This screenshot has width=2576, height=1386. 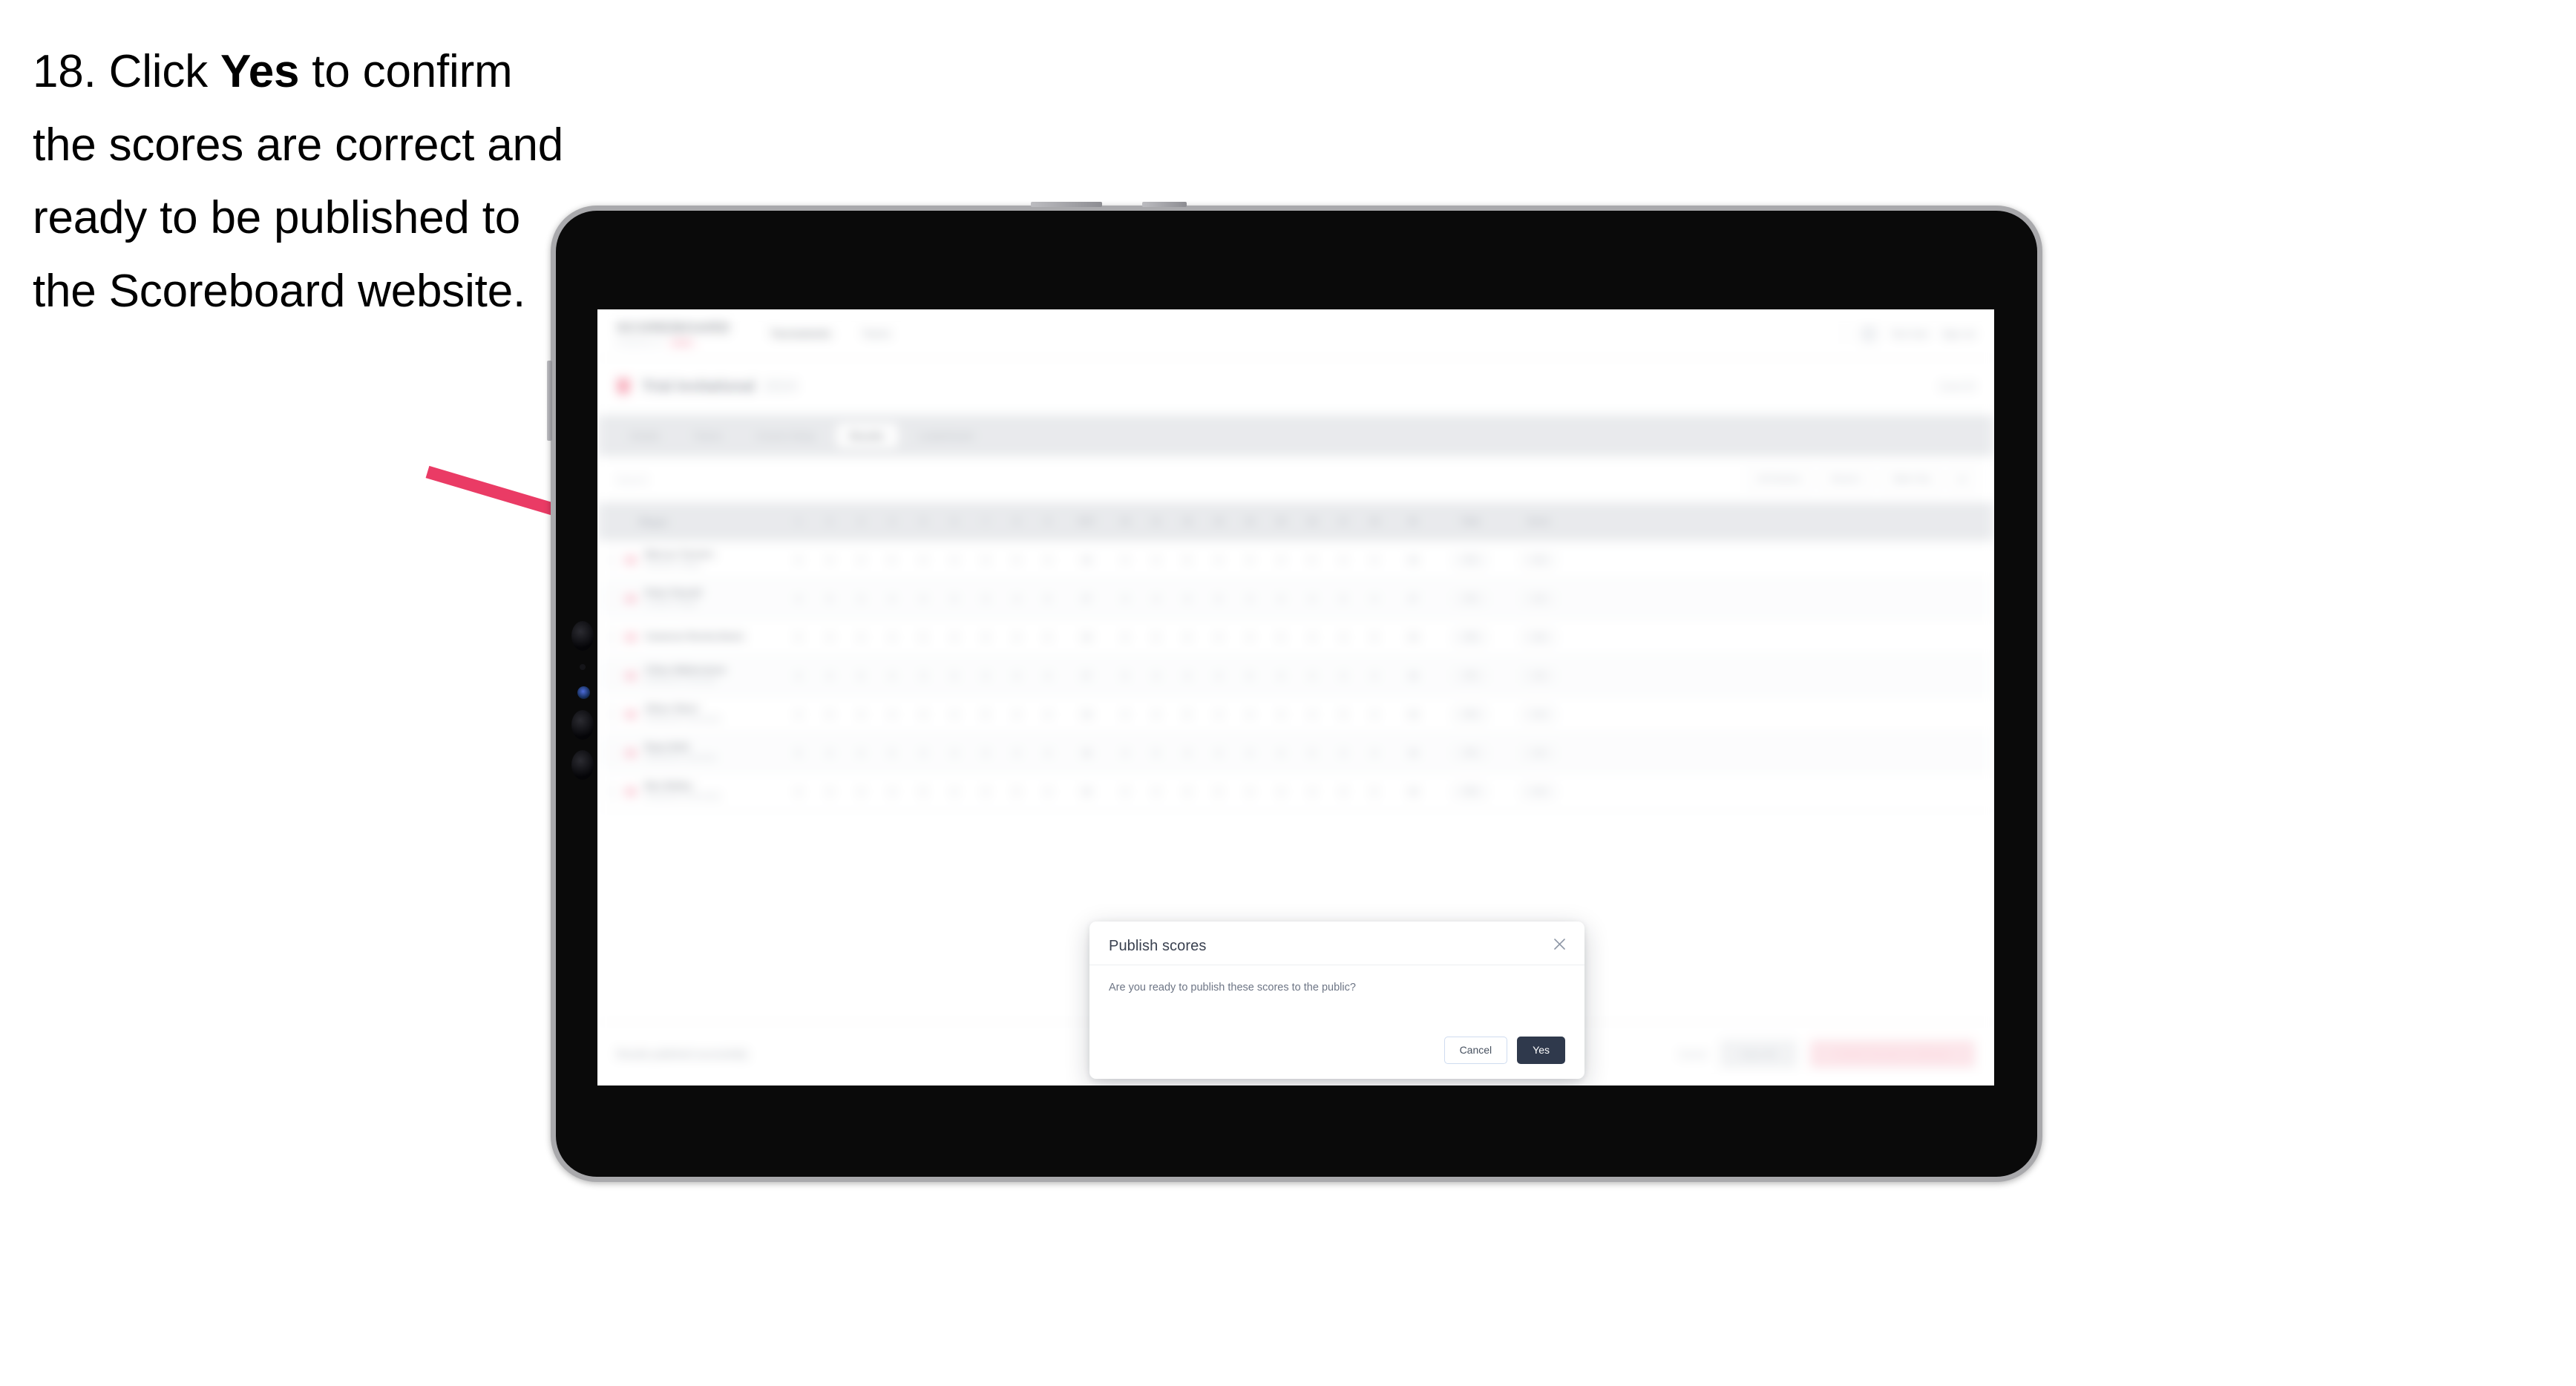 What do you see at coordinates (1759, 1054) in the screenshot?
I see `save-all-button: Save All` at bounding box center [1759, 1054].